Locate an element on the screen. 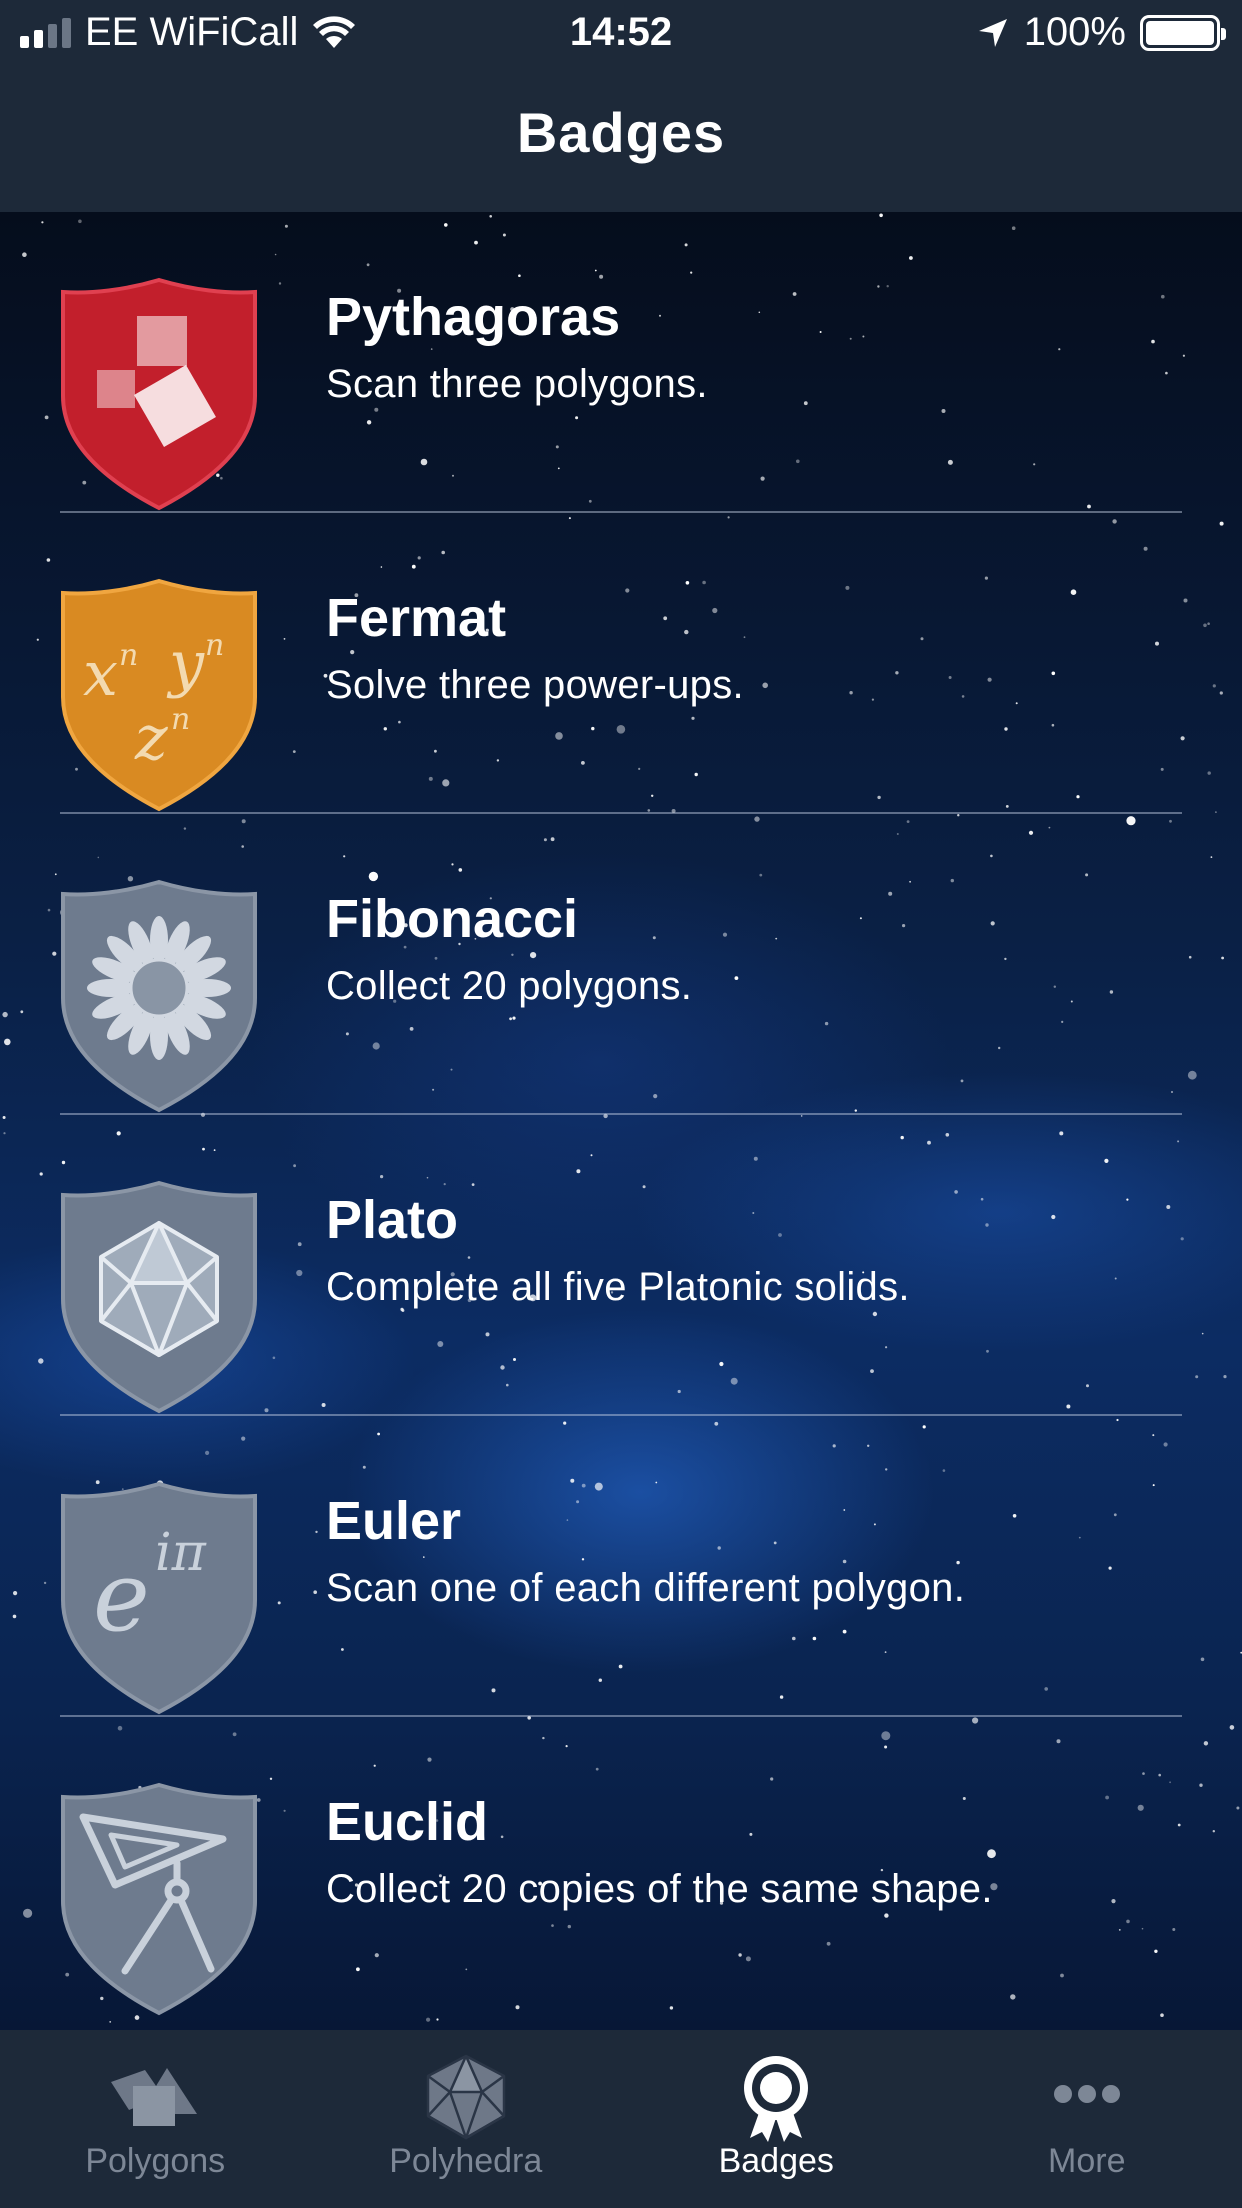 This screenshot has height=2208, width=1242. svg-text: iπ is located at coordinates (181, 1553).